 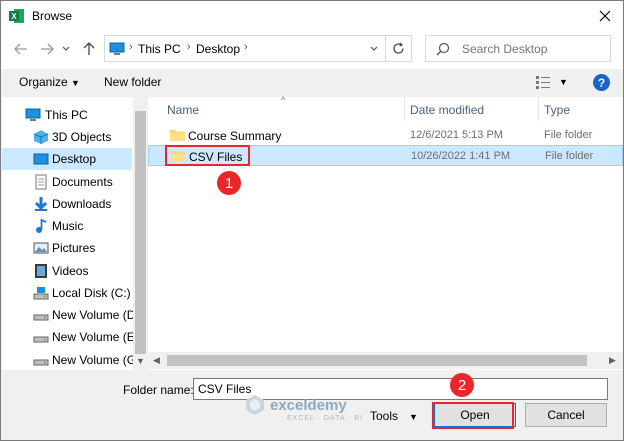 I want to click on sidebar-item-3d-objects: 3D Objects, so click(x=67, y=137).